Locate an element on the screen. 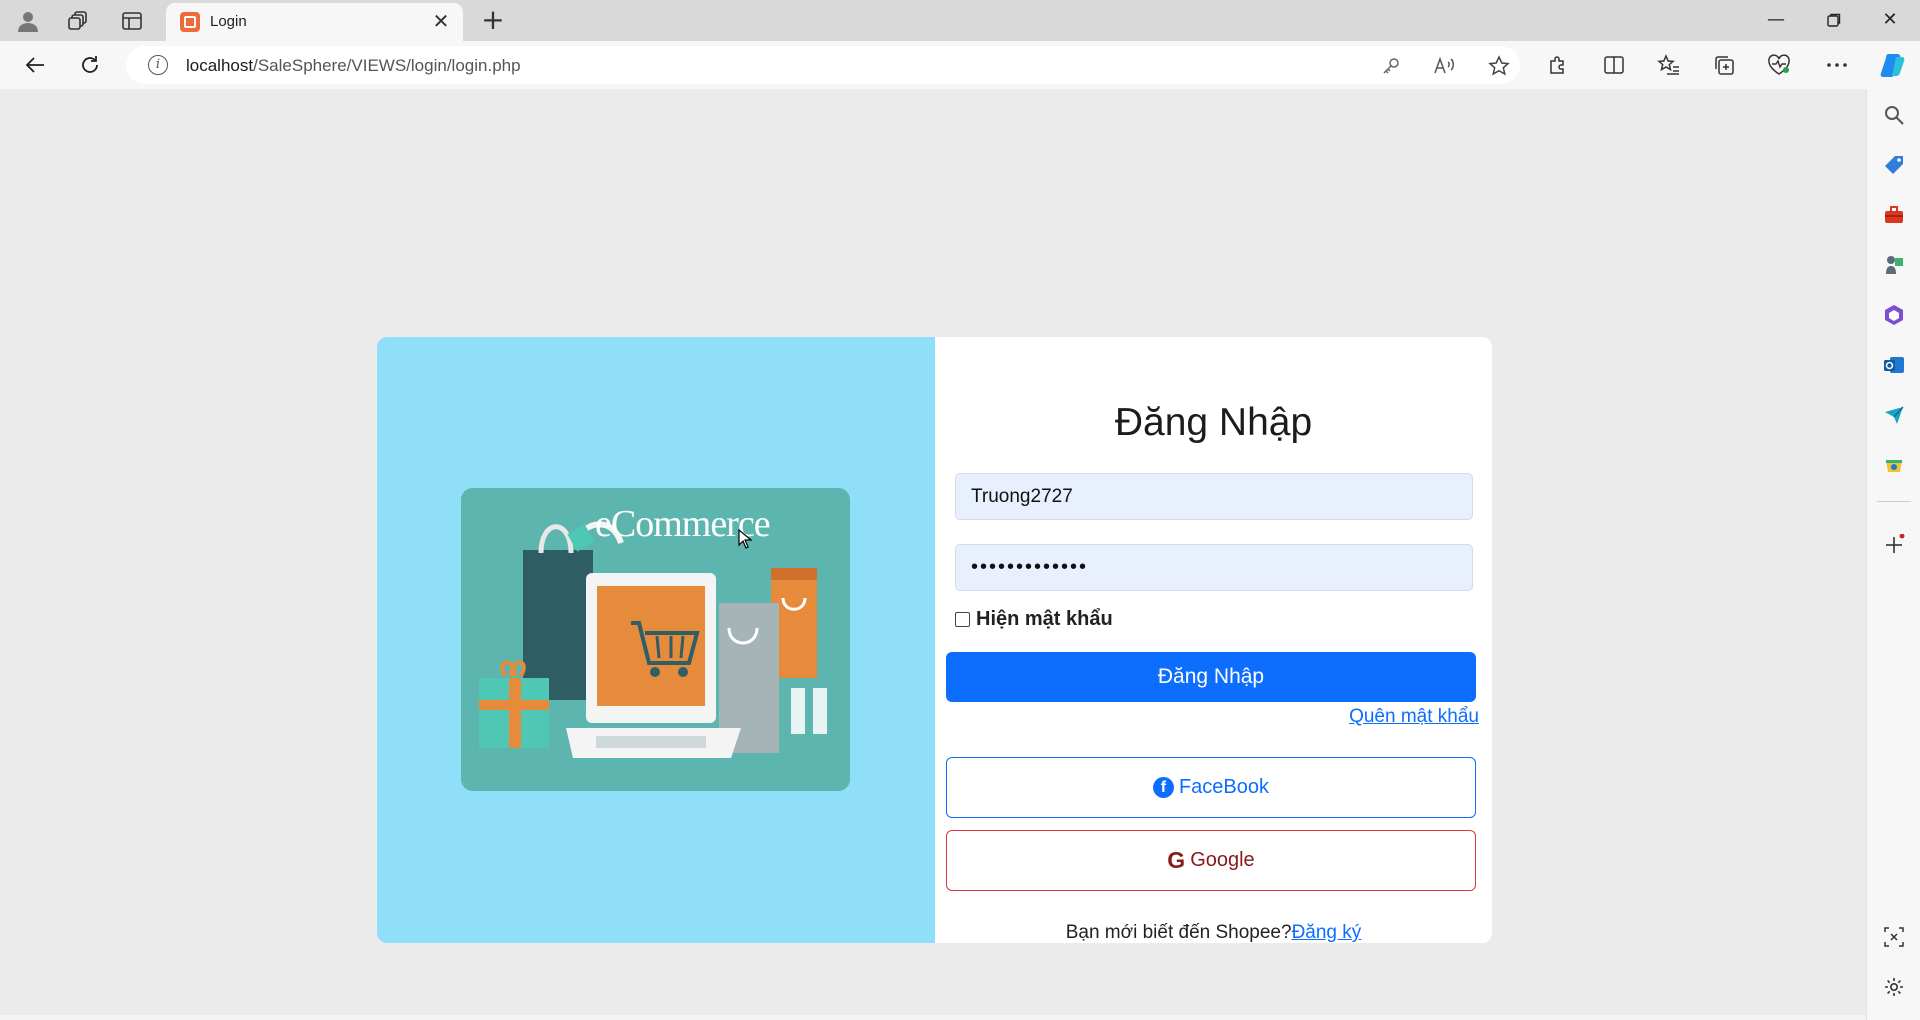 Image resolution: width=1920 pixels, height=1020 pixels. info-icon: i is located at coordinates (158, 65).